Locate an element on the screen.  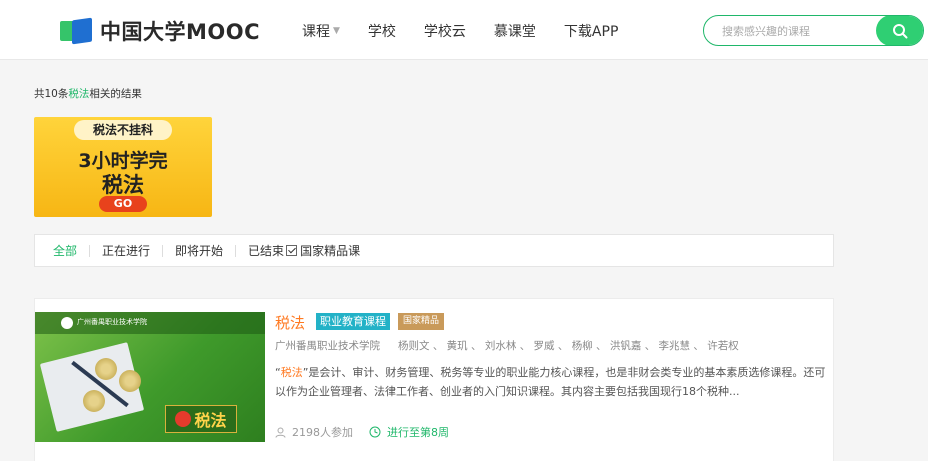
top-header: 中国大学MOOC 课程 ▼ 学校 学校云 慕课堂 下载APP is located at coordinates (464, 30).